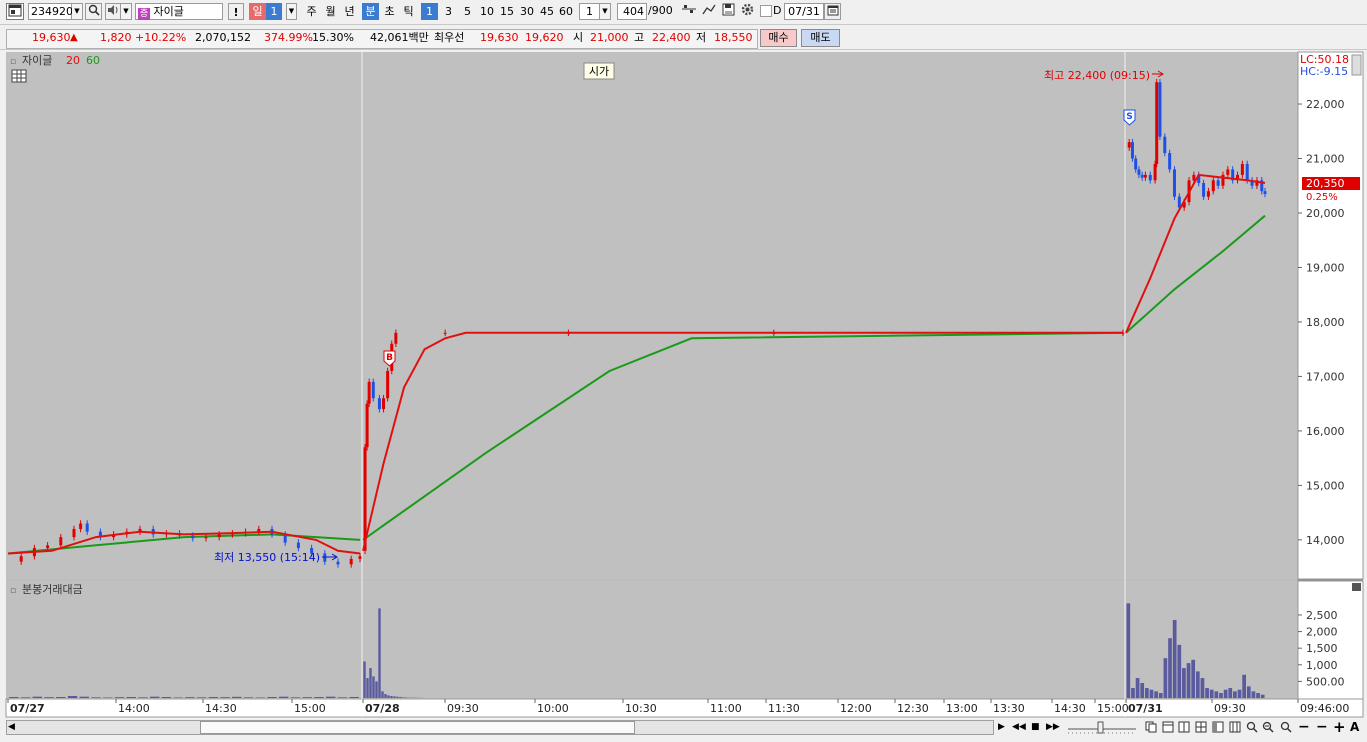 The width and height of the screenshot is (1367, 742). What do you see at coordinates (778, 38) in the screenshot?
I see `buy-button: 매수` at bounding box center [778, 38].